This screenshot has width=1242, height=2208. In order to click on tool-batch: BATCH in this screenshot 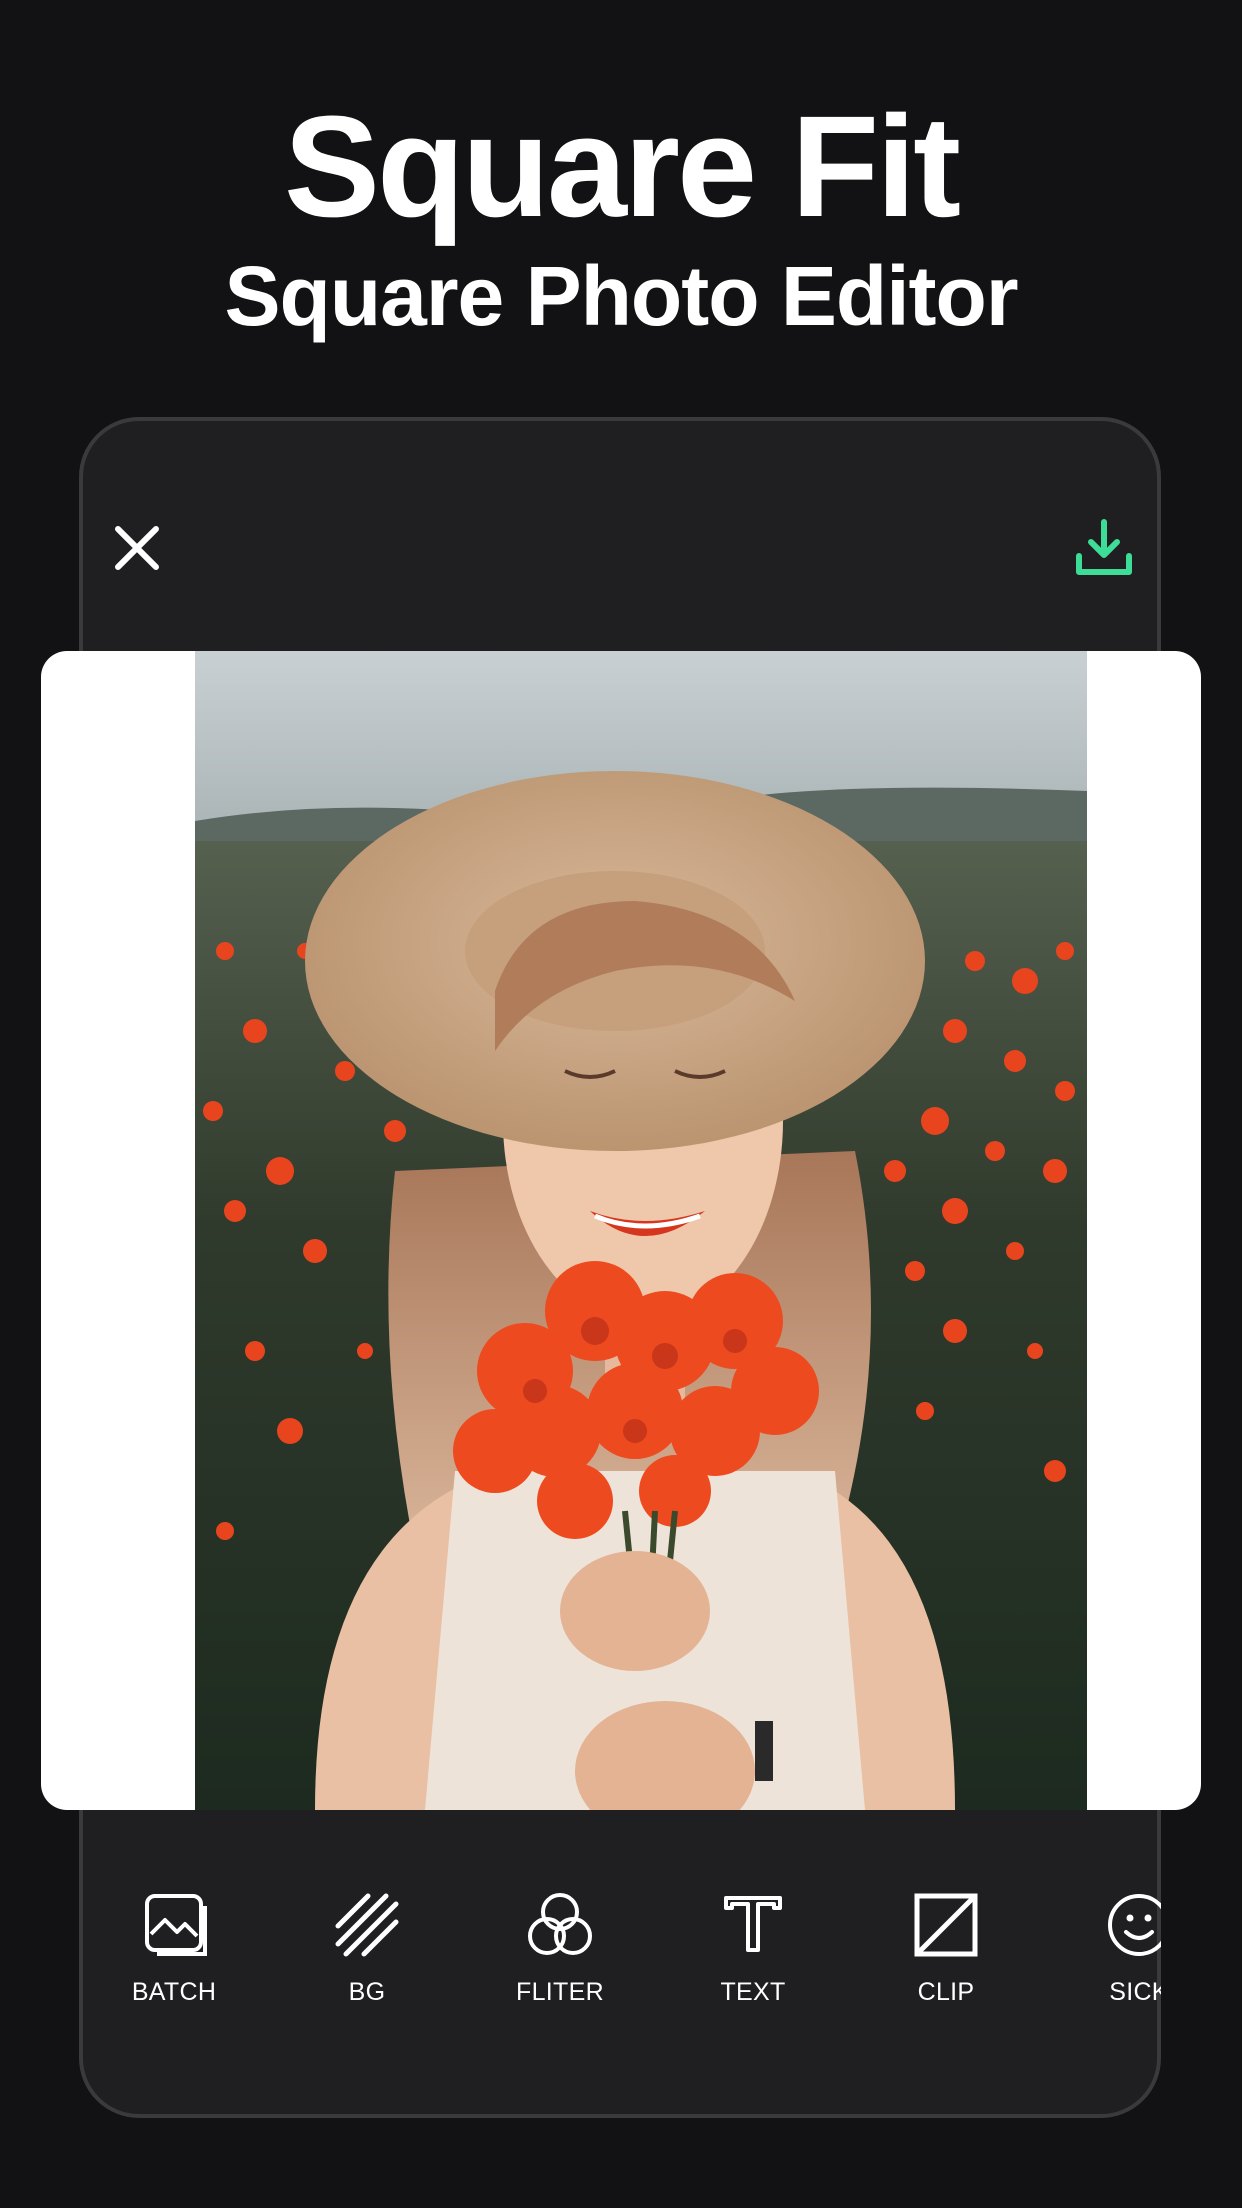, I will do `click(174, 1970)`.